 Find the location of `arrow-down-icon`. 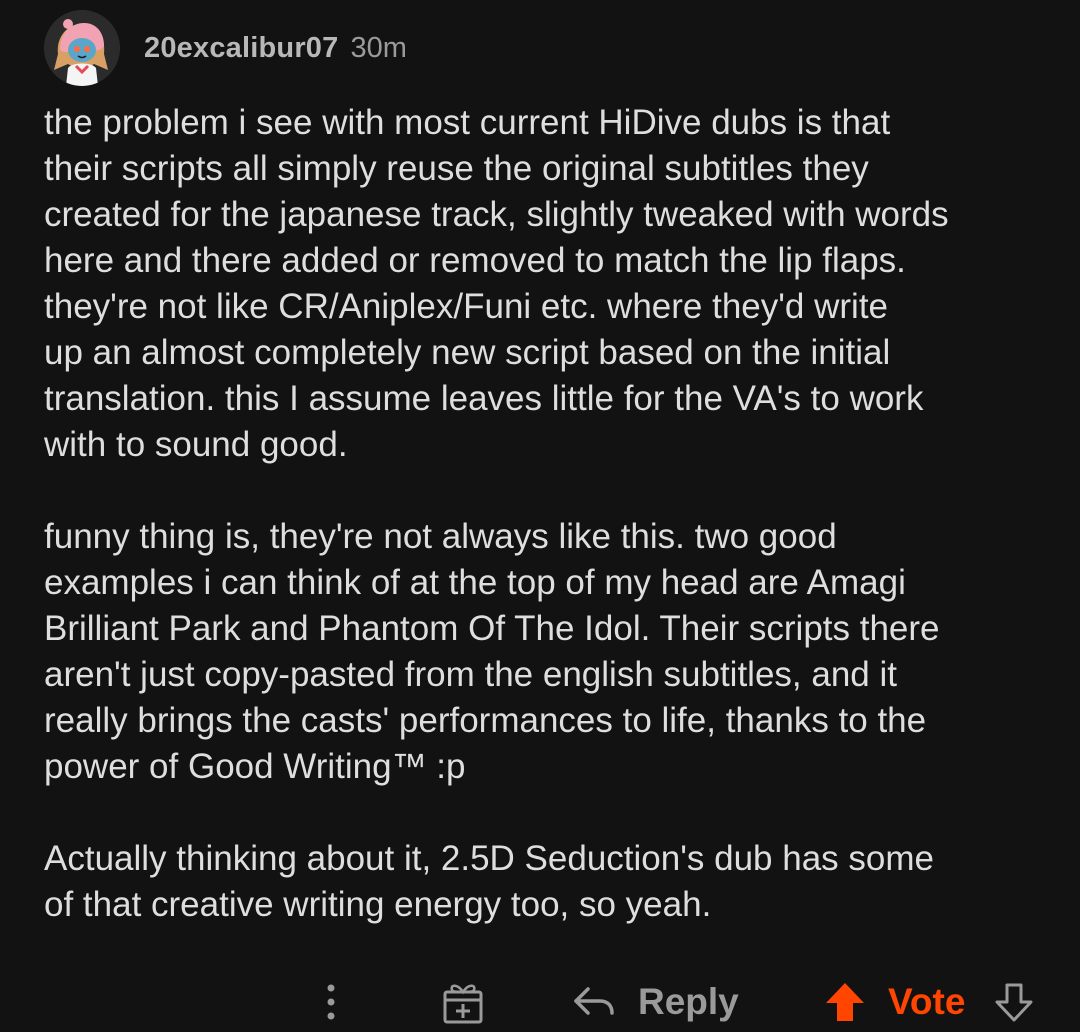

arrow-down-icon is located at coordinates (1014, 1002).